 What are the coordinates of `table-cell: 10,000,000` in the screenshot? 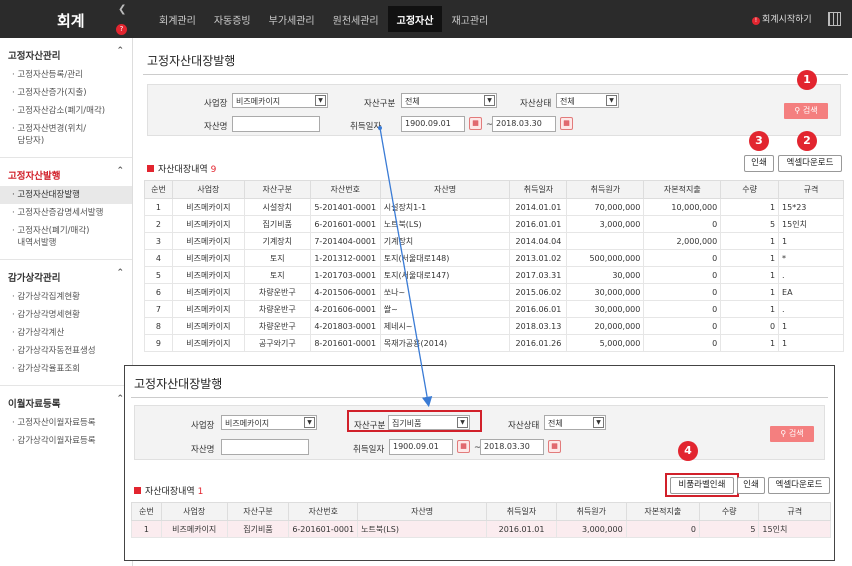 It's located at (682, 207).